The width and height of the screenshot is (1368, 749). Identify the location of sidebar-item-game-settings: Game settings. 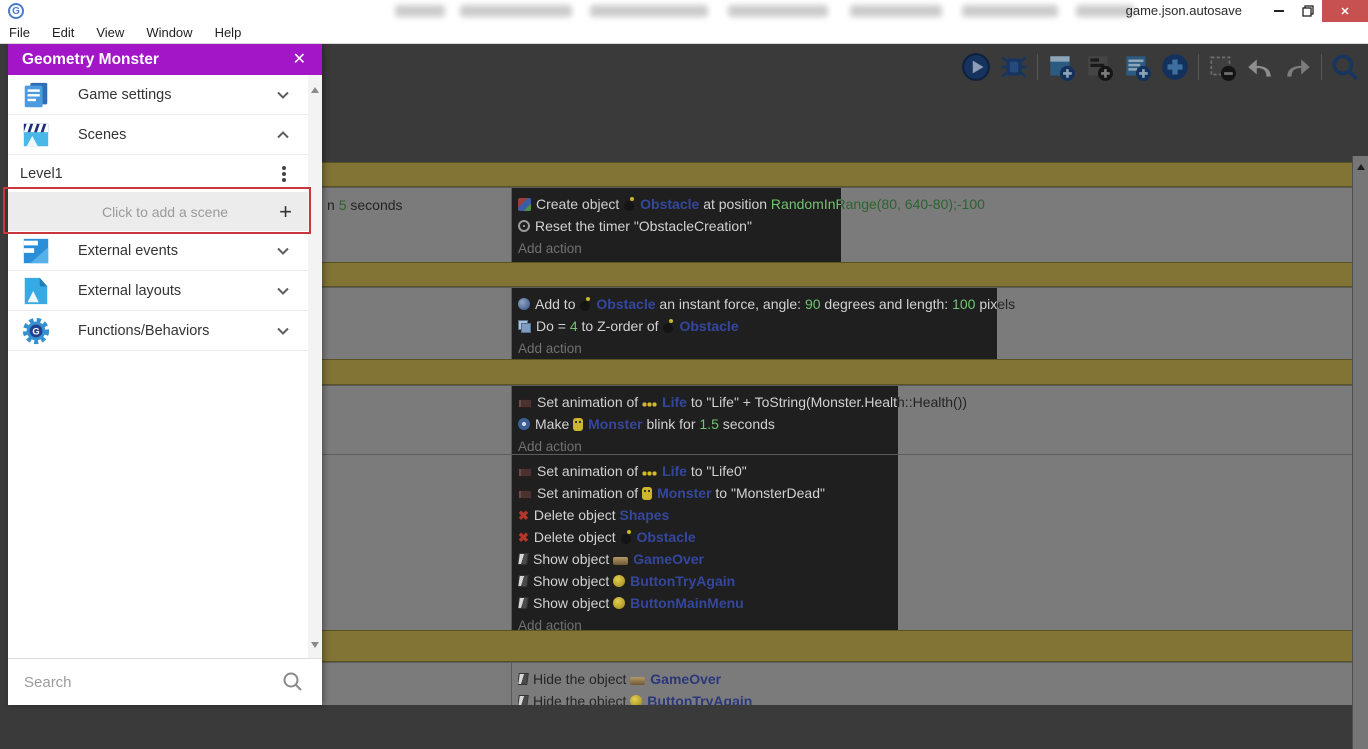
(165, 95).